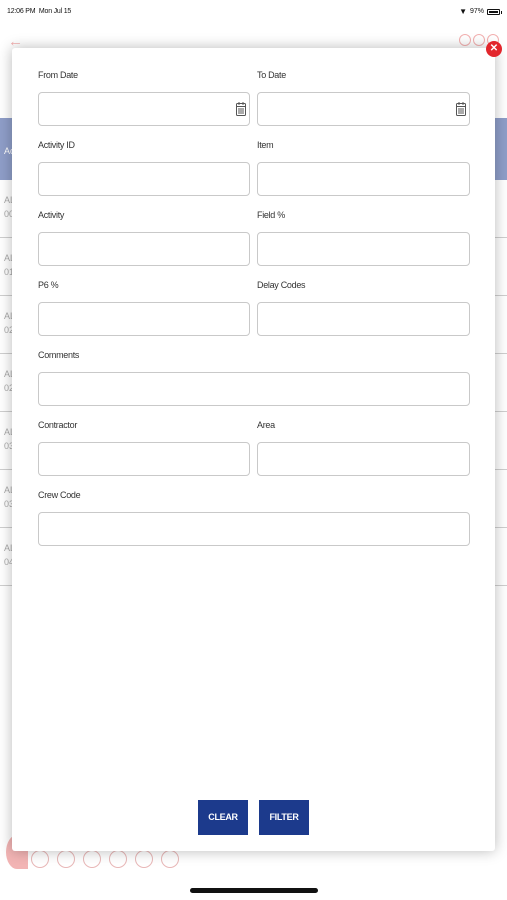 The height and width of the screenshot is (900, 507). Describe the element at coordinates (56, 145) in the screenshot. I see `activity-id-label: Activity ID` at that location.